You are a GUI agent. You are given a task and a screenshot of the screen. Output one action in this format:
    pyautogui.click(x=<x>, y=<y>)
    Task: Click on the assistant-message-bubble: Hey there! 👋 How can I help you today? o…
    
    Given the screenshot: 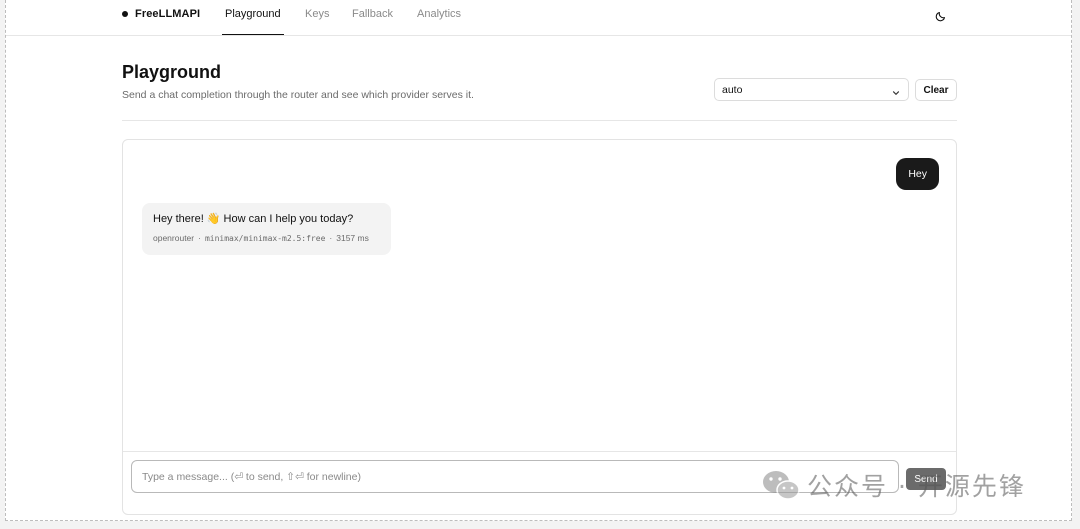 What is the action you would take?
    pyautogui.click(x=266, y=229)
    